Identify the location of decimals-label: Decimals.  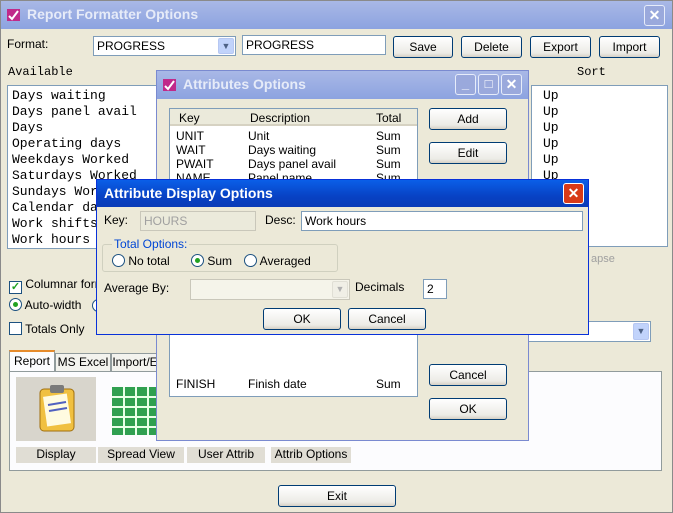
(380, 287).